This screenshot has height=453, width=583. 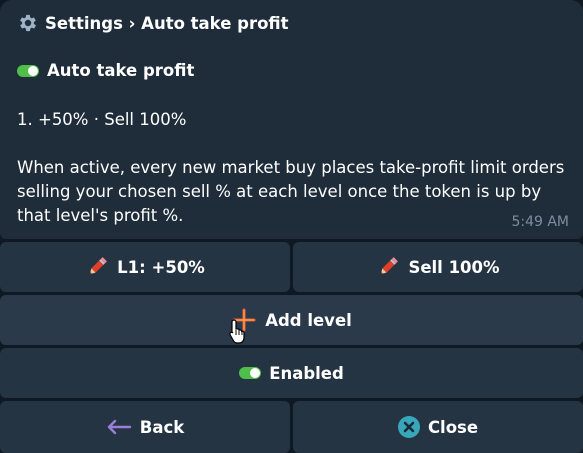 I want to click on level-profit-label: L1: +50%, so click(x=161, y=267).